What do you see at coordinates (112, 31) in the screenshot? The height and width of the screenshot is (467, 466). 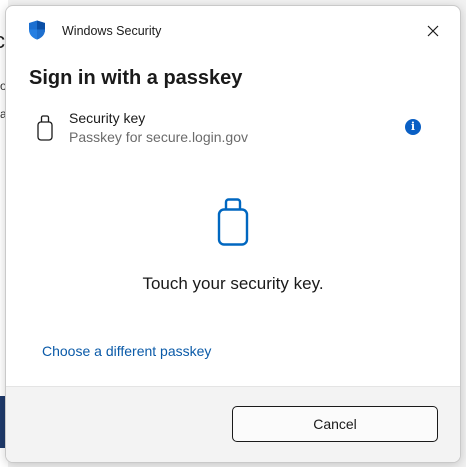 I see `window-title: Windows Security` at bounding box center [112, 31].